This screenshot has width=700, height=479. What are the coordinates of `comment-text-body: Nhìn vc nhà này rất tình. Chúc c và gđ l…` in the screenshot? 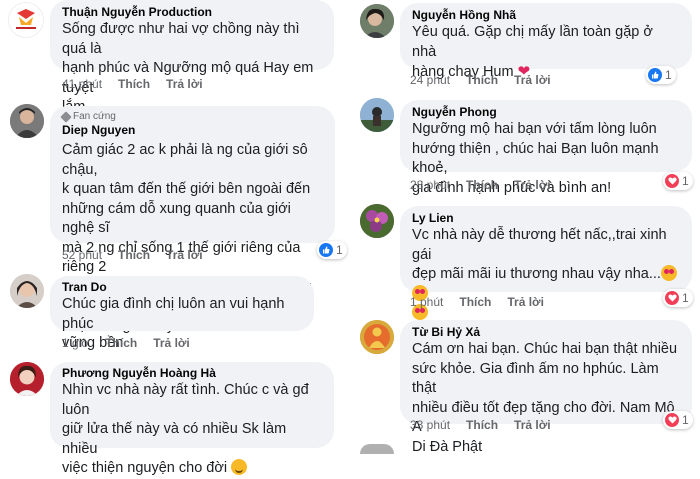 It's located at (185, 429).